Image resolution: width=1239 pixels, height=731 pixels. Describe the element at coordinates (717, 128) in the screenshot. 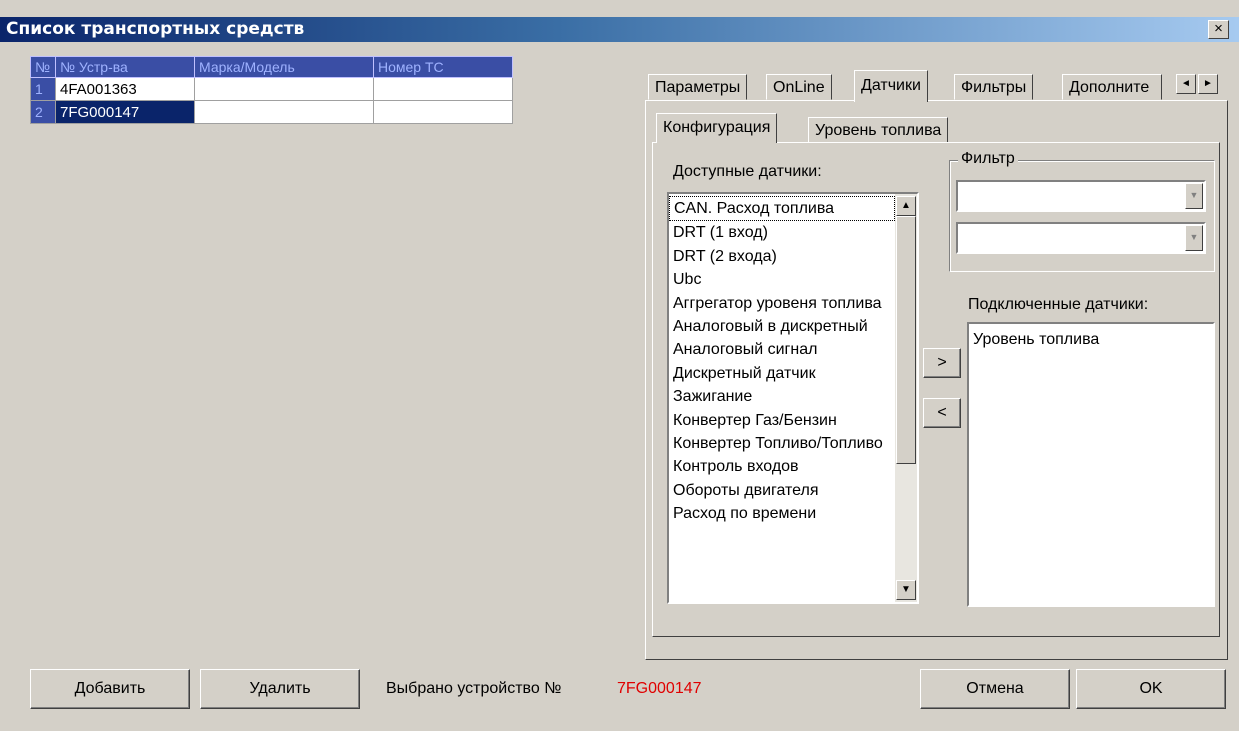

I see `subtab-configuration: Конфигурация` at that location.